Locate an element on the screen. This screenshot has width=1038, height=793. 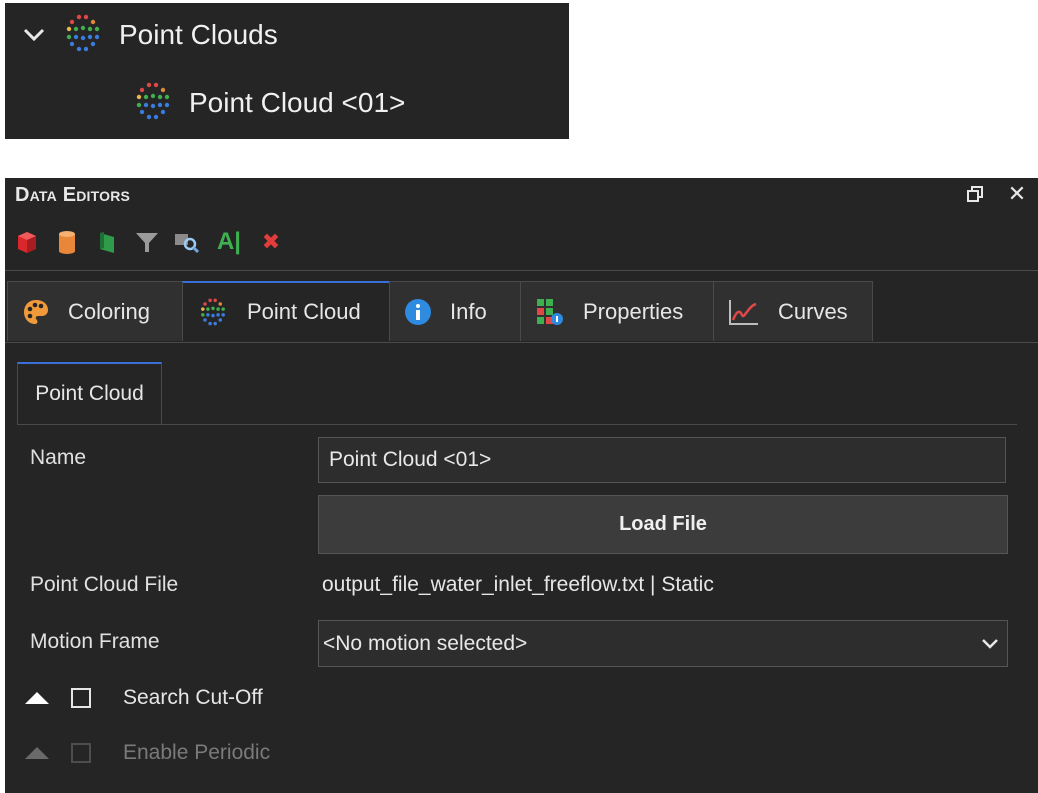
restore-window-icon is located at coordinates (975, 194).